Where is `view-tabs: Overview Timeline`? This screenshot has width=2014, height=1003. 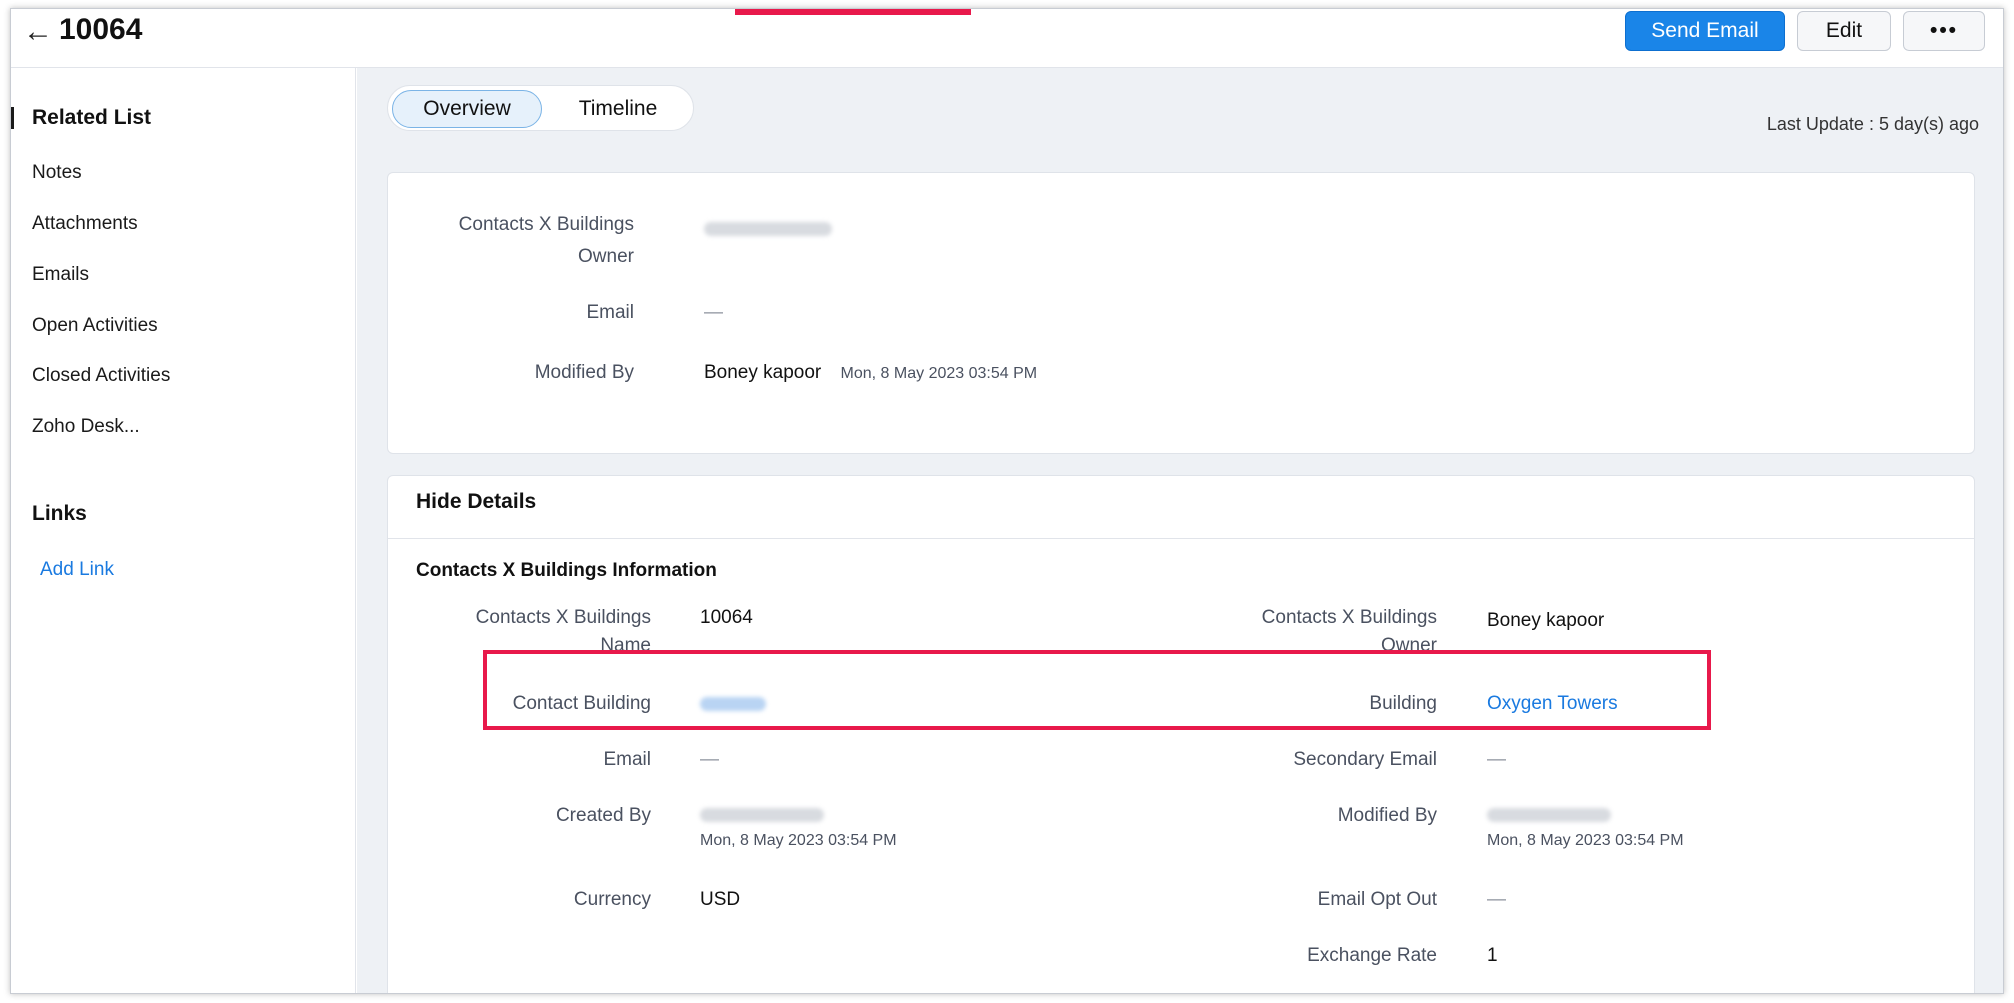 view-tabs: Overview Timeline is located at coordinates (540, 108).